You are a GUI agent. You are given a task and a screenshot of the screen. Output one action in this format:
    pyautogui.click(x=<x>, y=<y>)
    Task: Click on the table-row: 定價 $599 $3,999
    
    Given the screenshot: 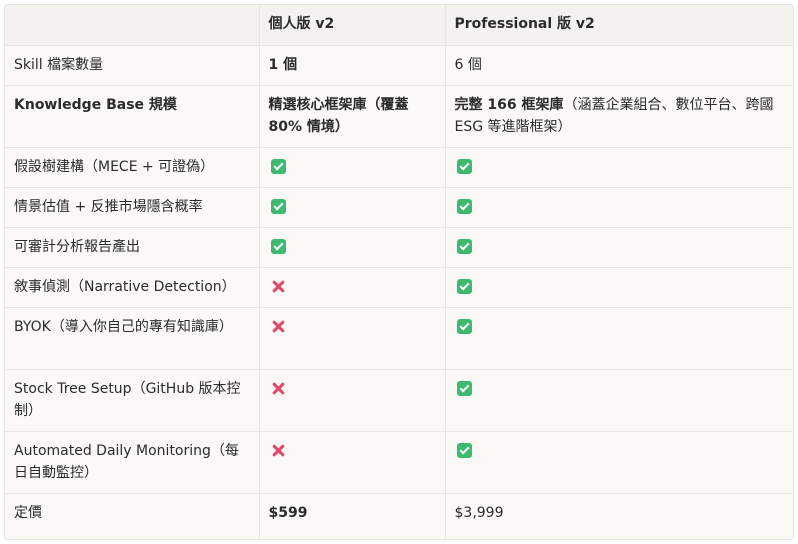 What is the action you would take?
    pyautogui.click(x=399, y=516)
    